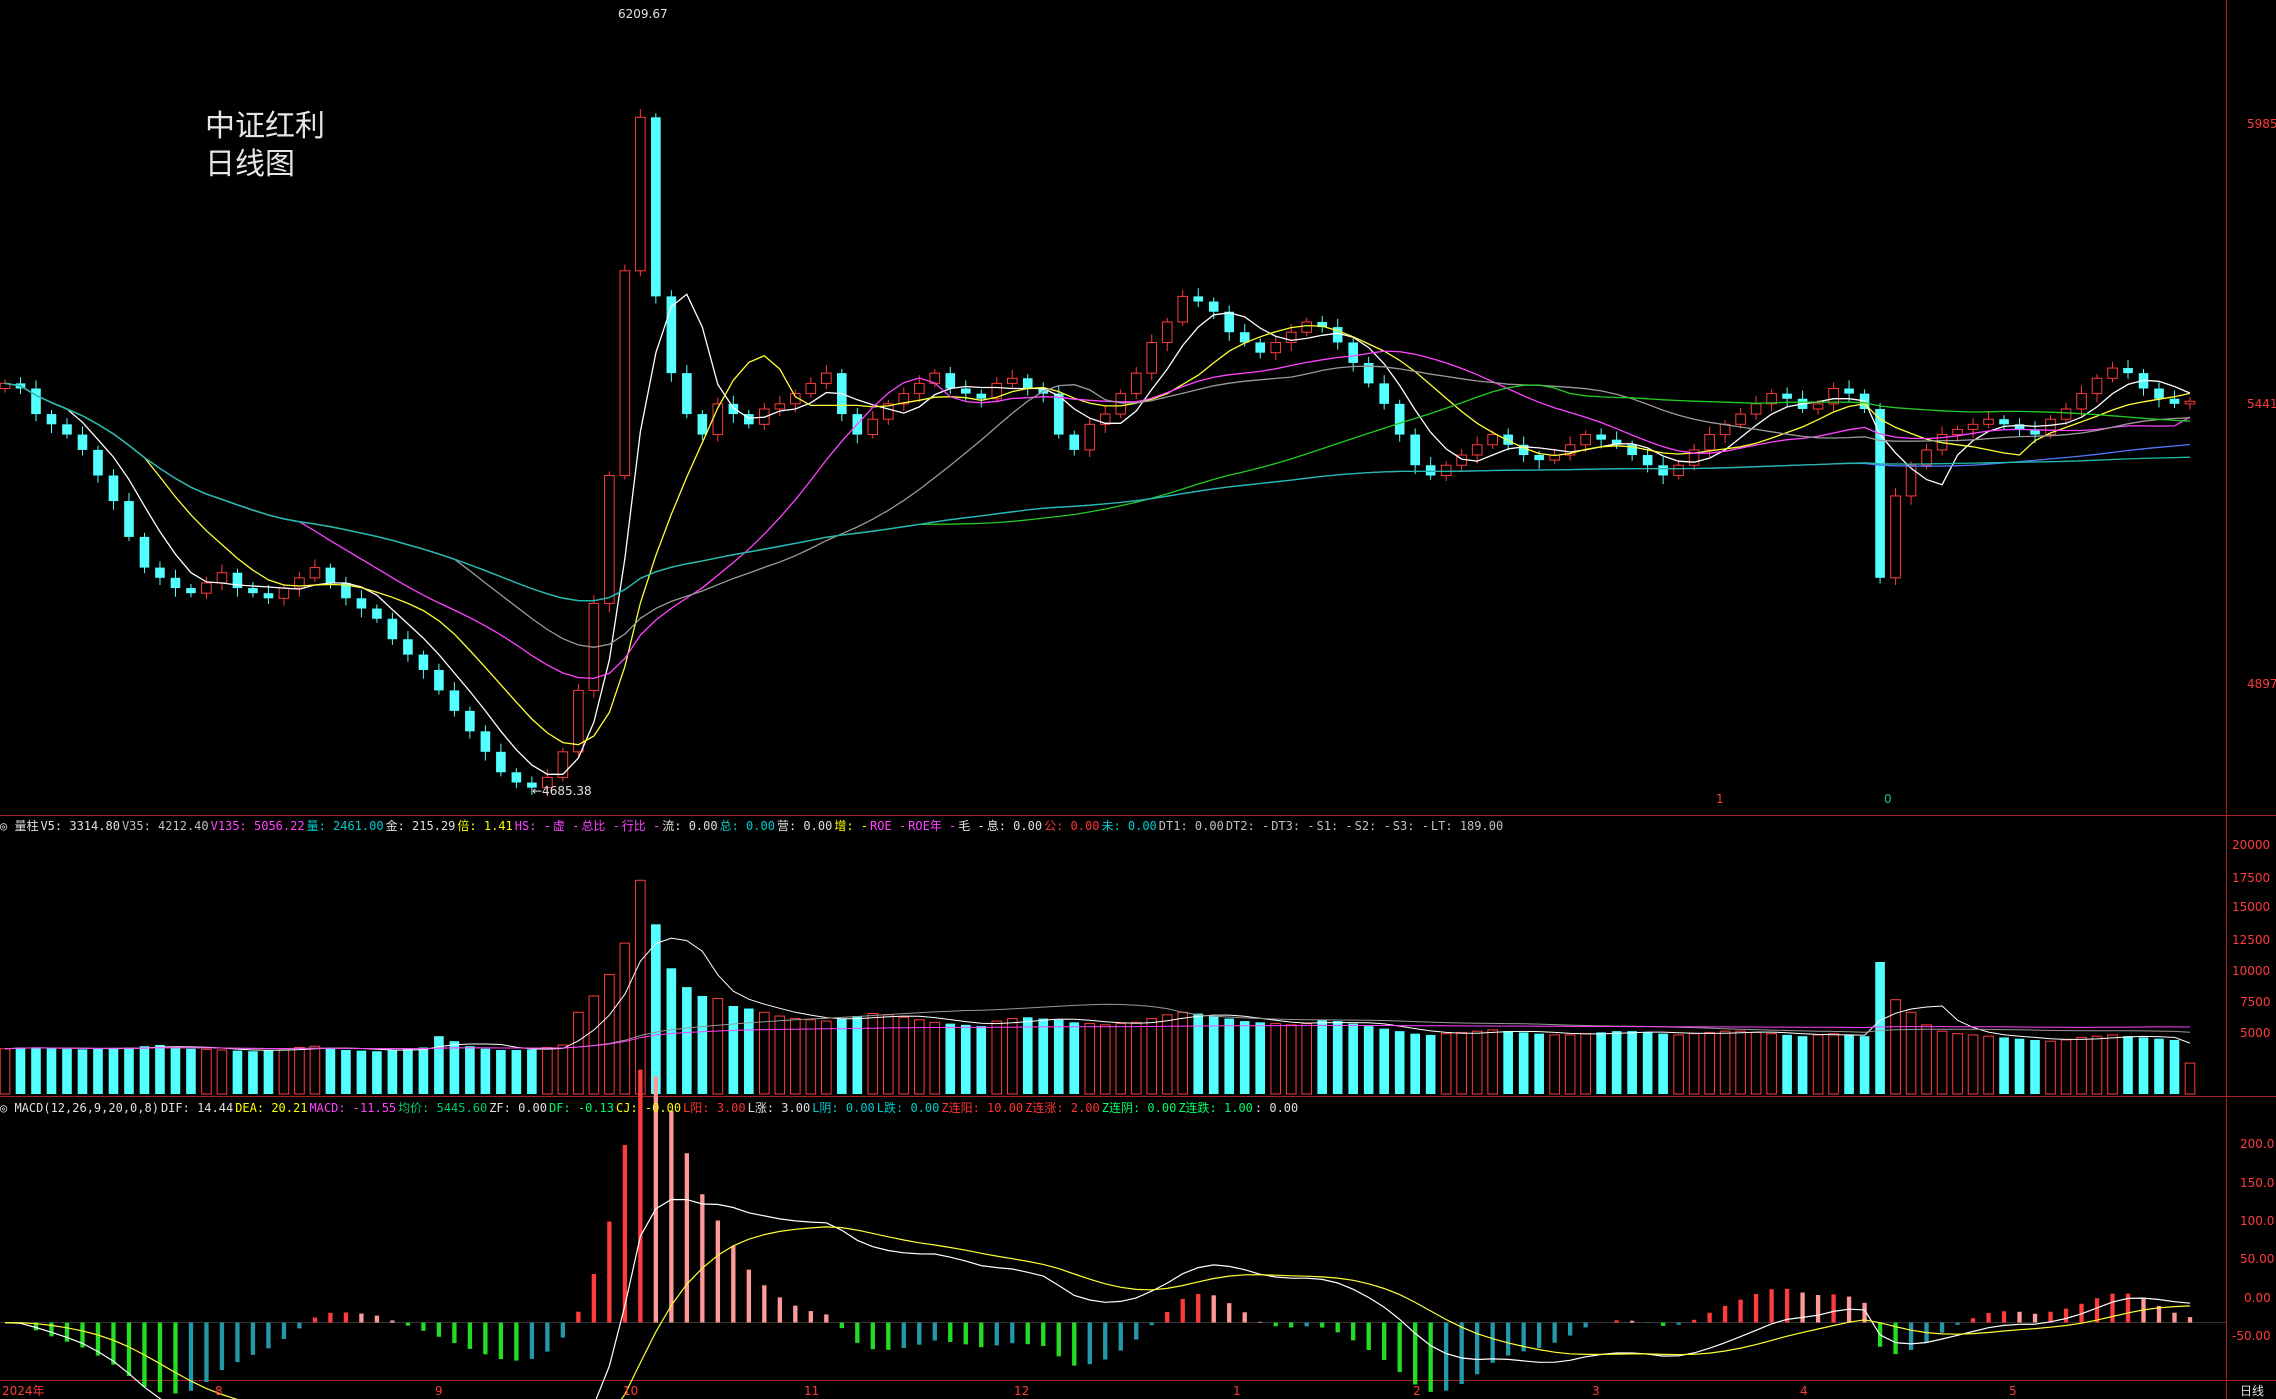 This screenshot has height=1399, width=2276. What do you see at coordinates (982, 1108) in the screenshot?
I see `macd-info-item: Z连阳: 10.00` at bounding box center [982, 1108].